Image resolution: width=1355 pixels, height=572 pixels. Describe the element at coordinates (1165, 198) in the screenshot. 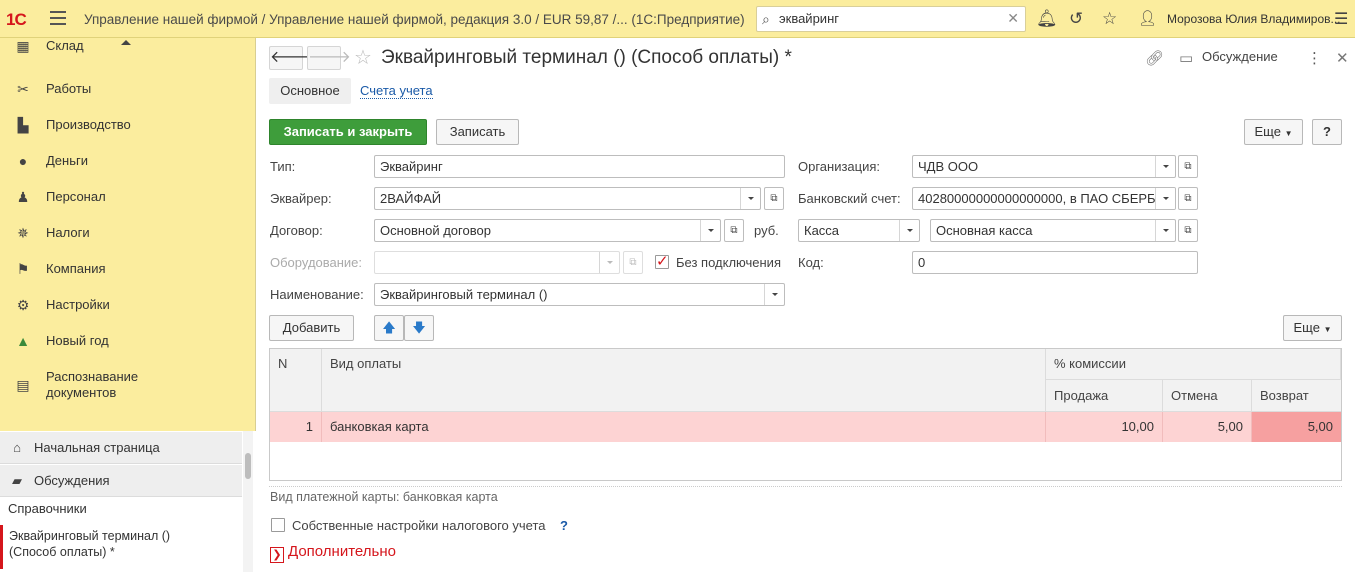

I see `bank-account-dropdown-icon` at that location.